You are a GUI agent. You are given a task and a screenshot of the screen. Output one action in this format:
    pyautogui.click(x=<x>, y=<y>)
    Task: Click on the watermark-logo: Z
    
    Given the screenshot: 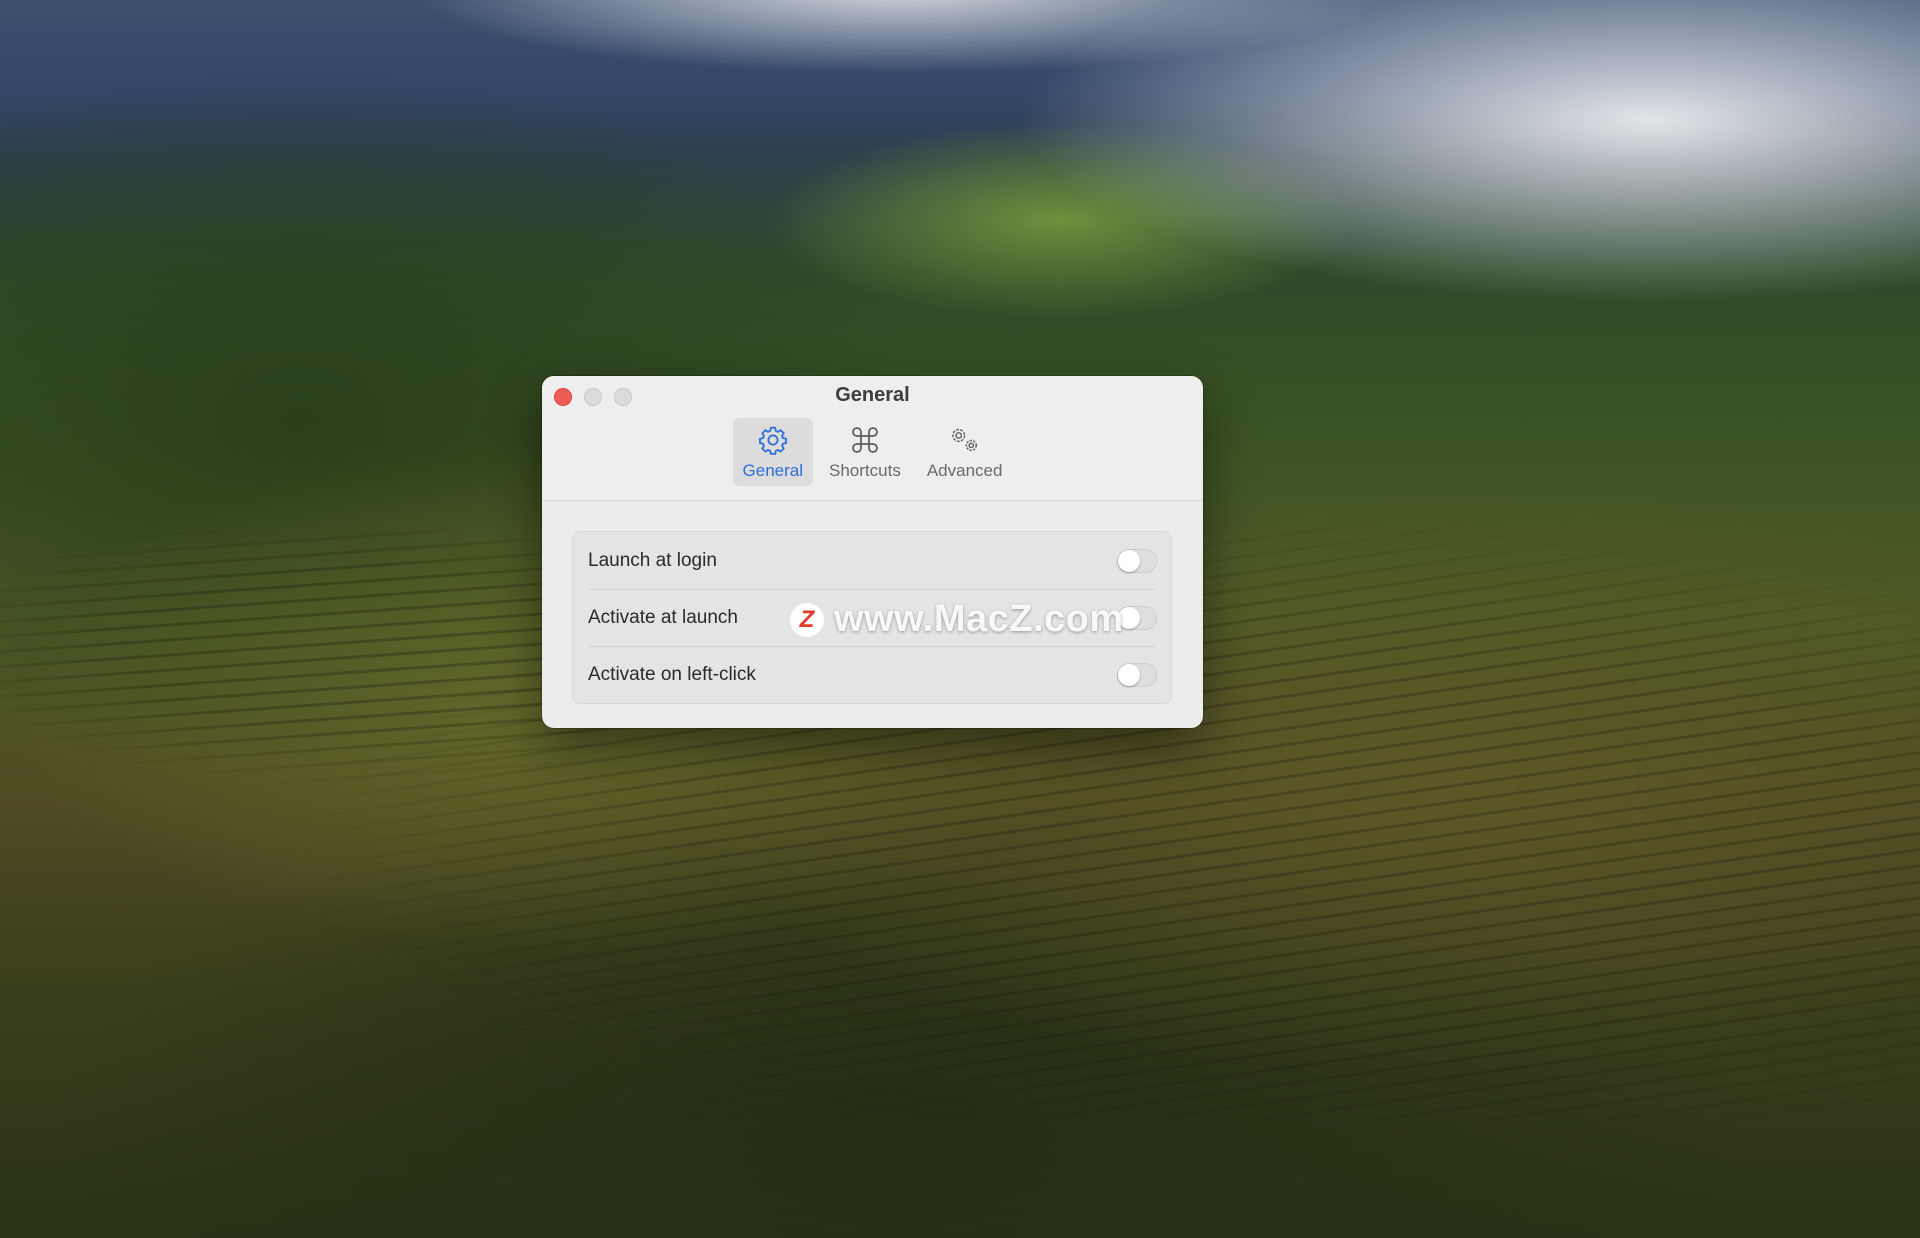 What is the action you would take?
    pyautogui.click(x=807, y=619)
    